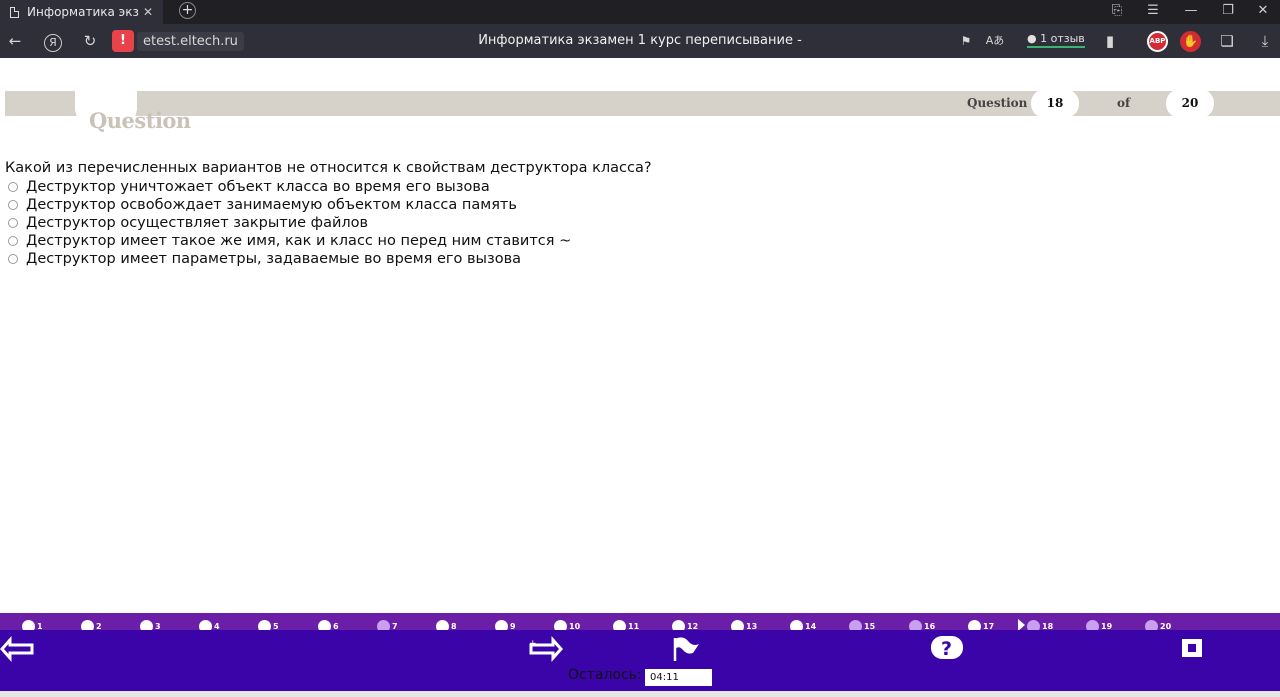  What do you see at coordinates (1047, 626) in the screenshot?
I see `question-nav-number: 18` at bounding box center [1047, 626].